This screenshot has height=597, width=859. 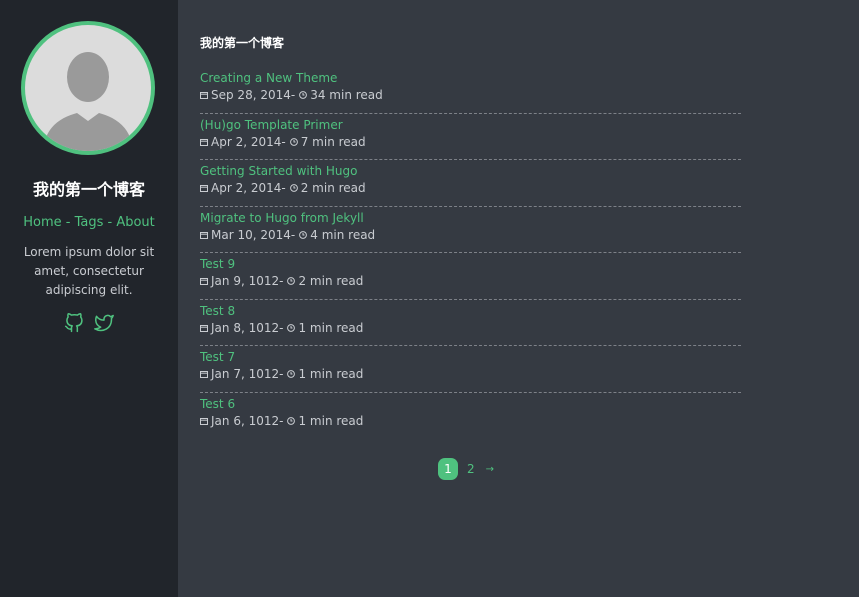 What do you see at coordinates (470, 264) in the screenshot?
I see `post-title-link: Test 9` at bounding box center [470, 264].